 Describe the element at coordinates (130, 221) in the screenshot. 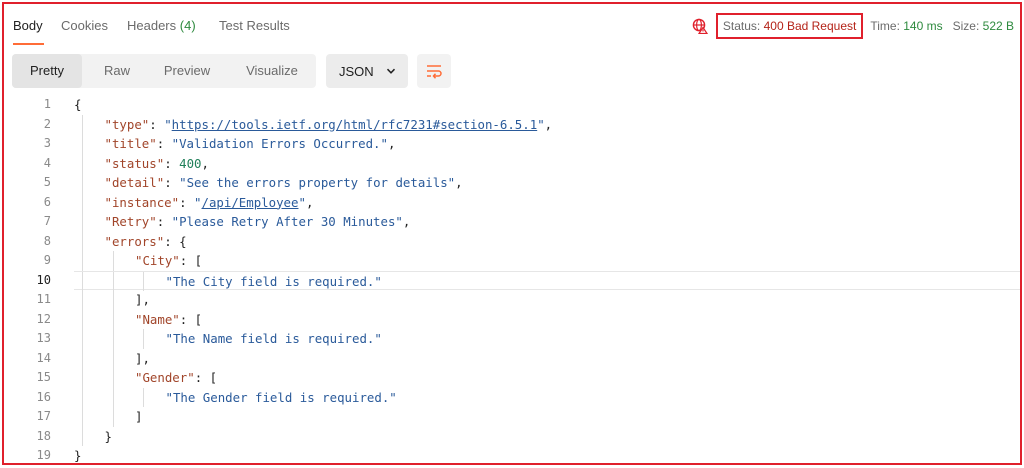

I see `code-token: "Retry"` at that location.